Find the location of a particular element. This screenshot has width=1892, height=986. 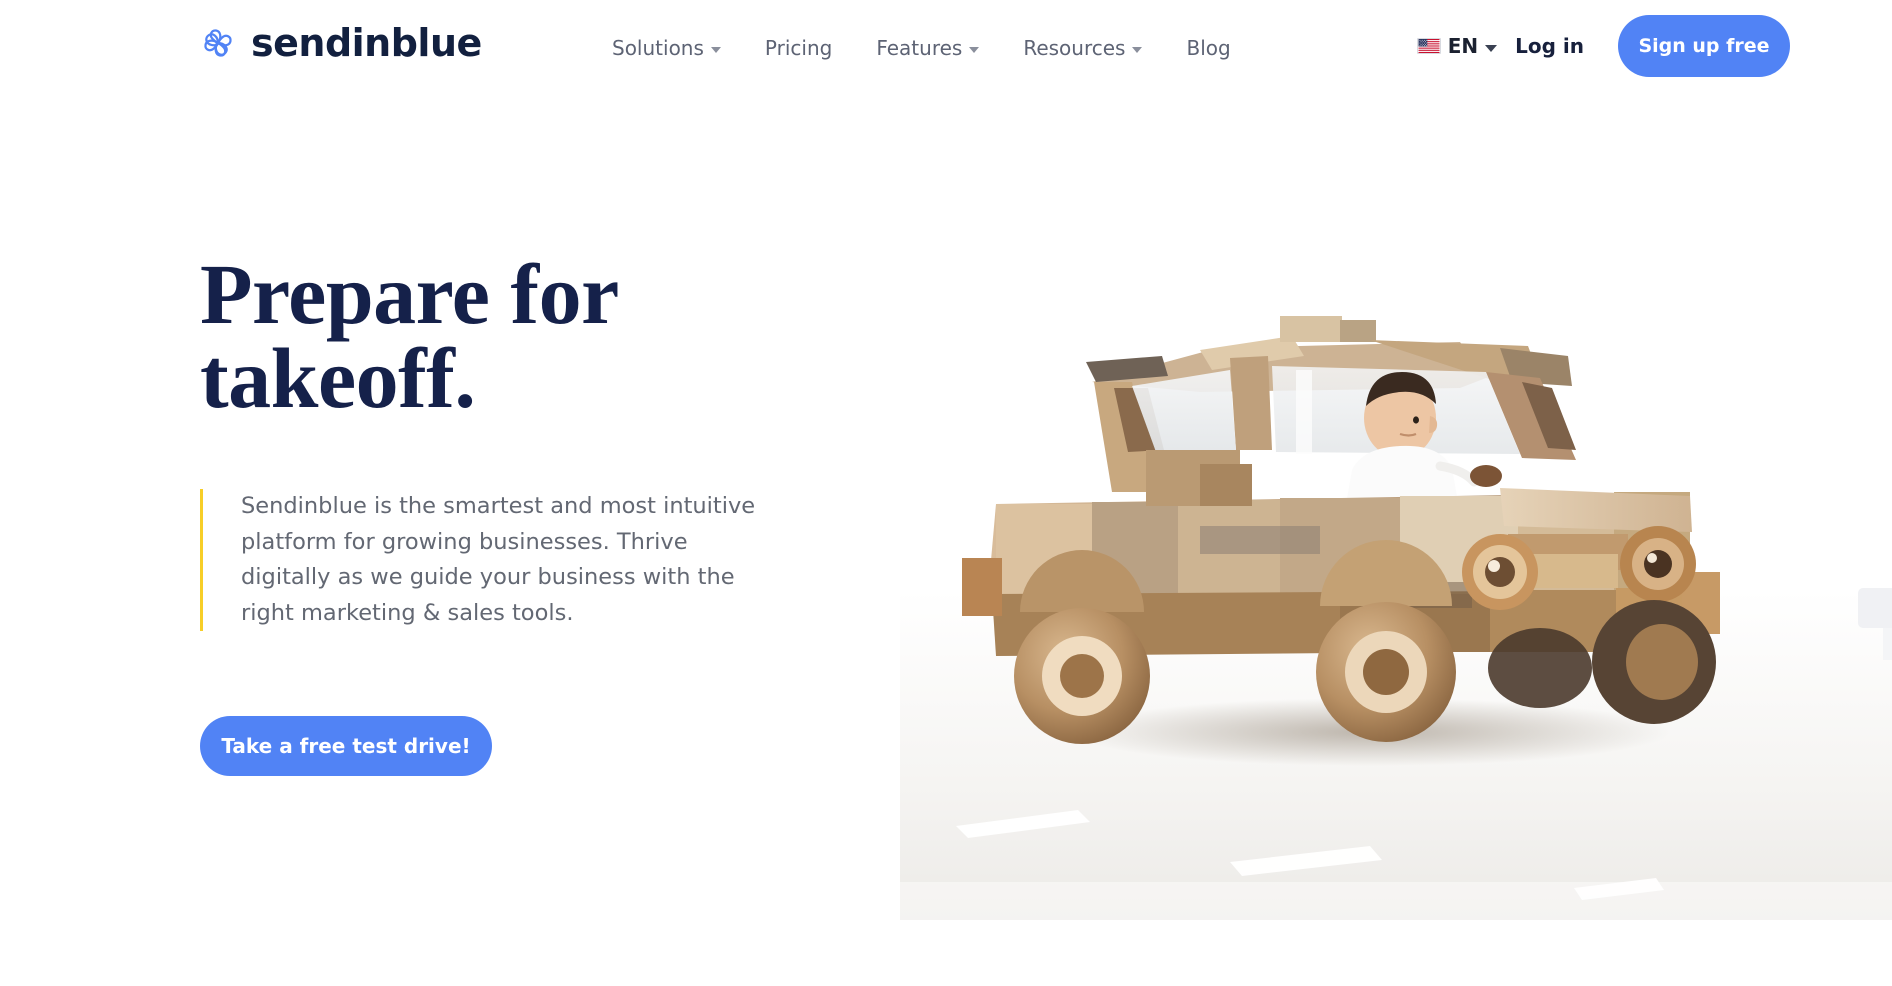

nav-item-pricing: Pricing is located at coordinates (798, 48).